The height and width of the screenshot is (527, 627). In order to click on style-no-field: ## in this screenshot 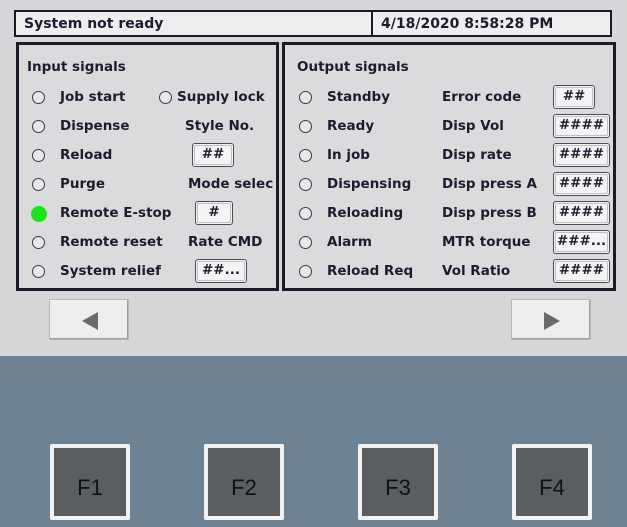, I will do `click(213, 155)`.